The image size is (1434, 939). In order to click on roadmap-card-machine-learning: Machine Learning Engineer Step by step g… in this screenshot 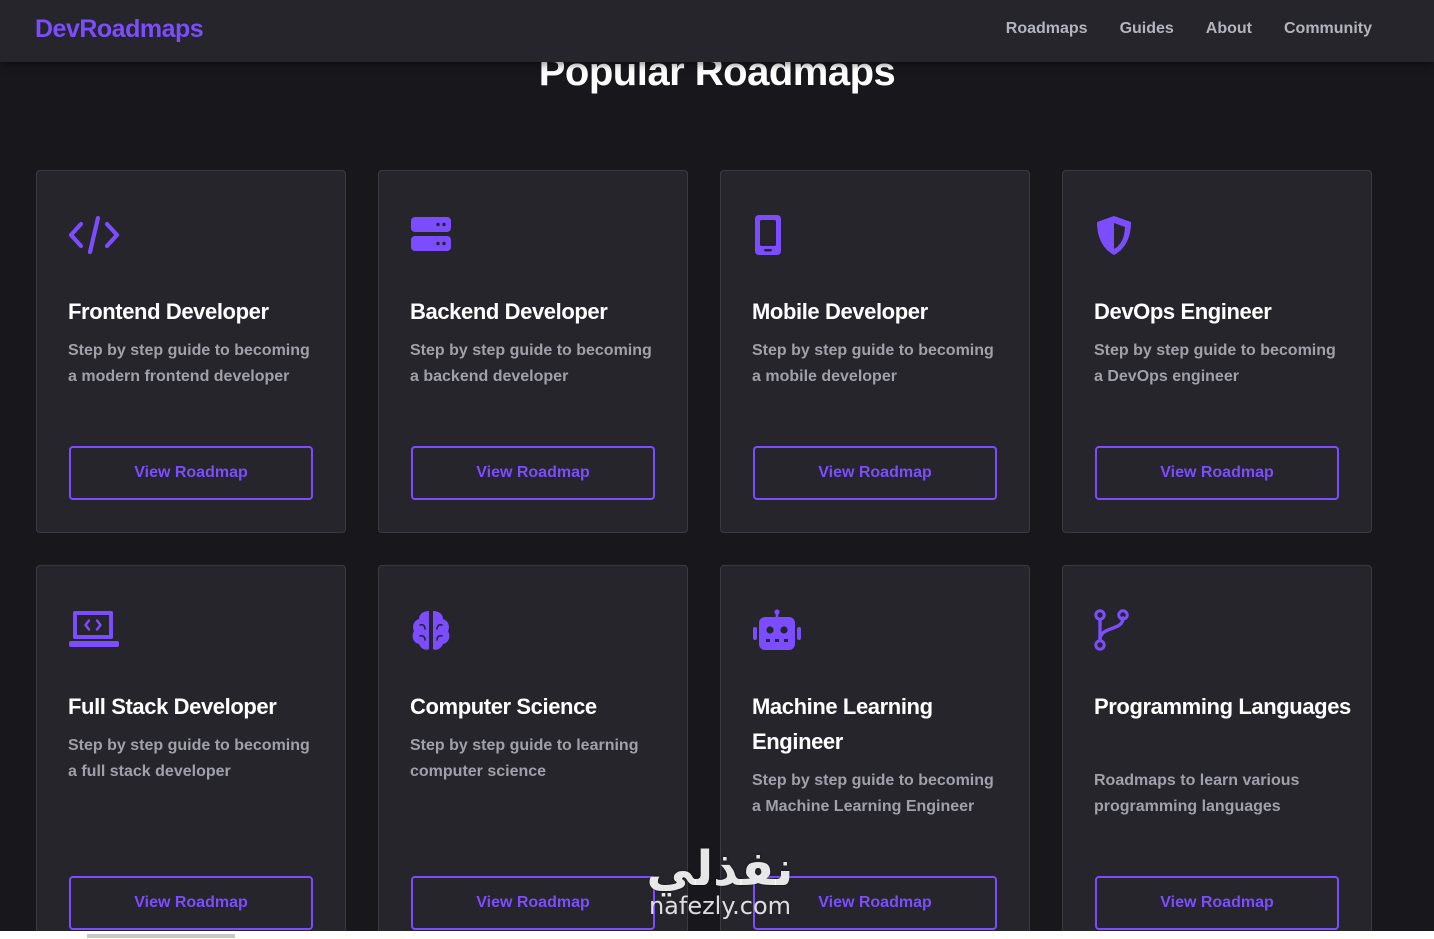, I will do `click(875, 752)`.